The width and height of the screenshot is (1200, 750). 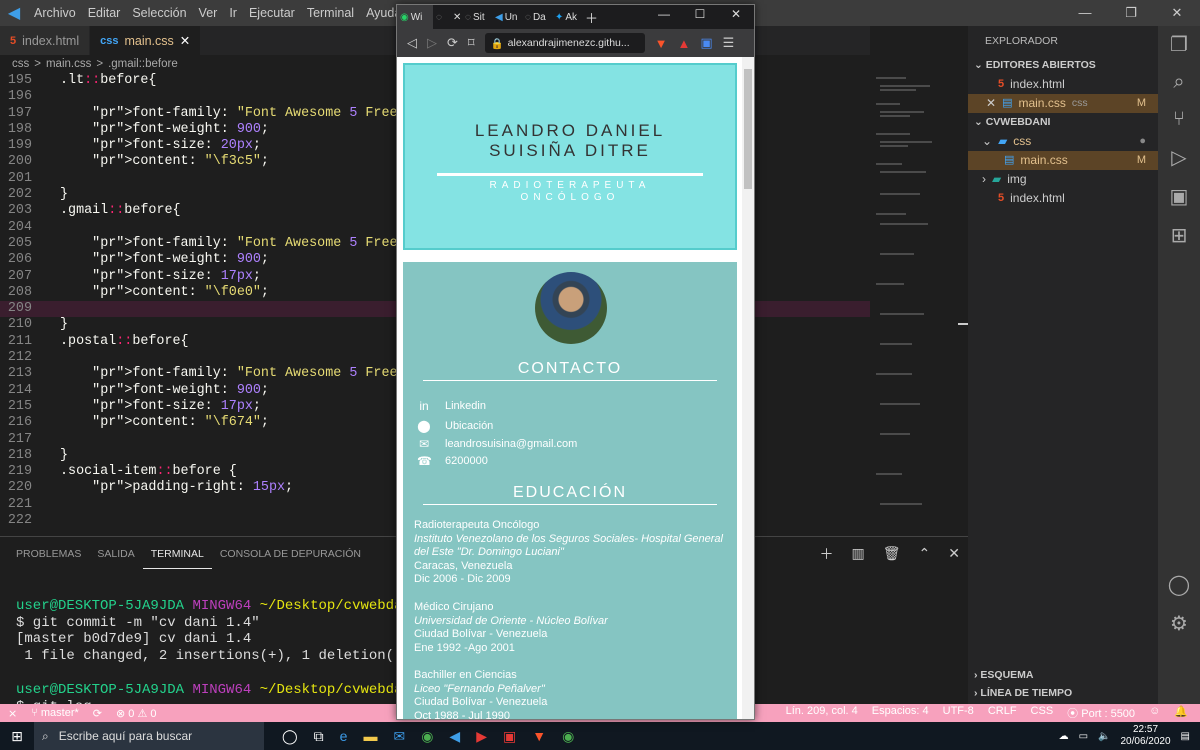 What do you see at coordinates (919, 304) in the screenshot?
I see `minimap` at bounding box center [919, 304].